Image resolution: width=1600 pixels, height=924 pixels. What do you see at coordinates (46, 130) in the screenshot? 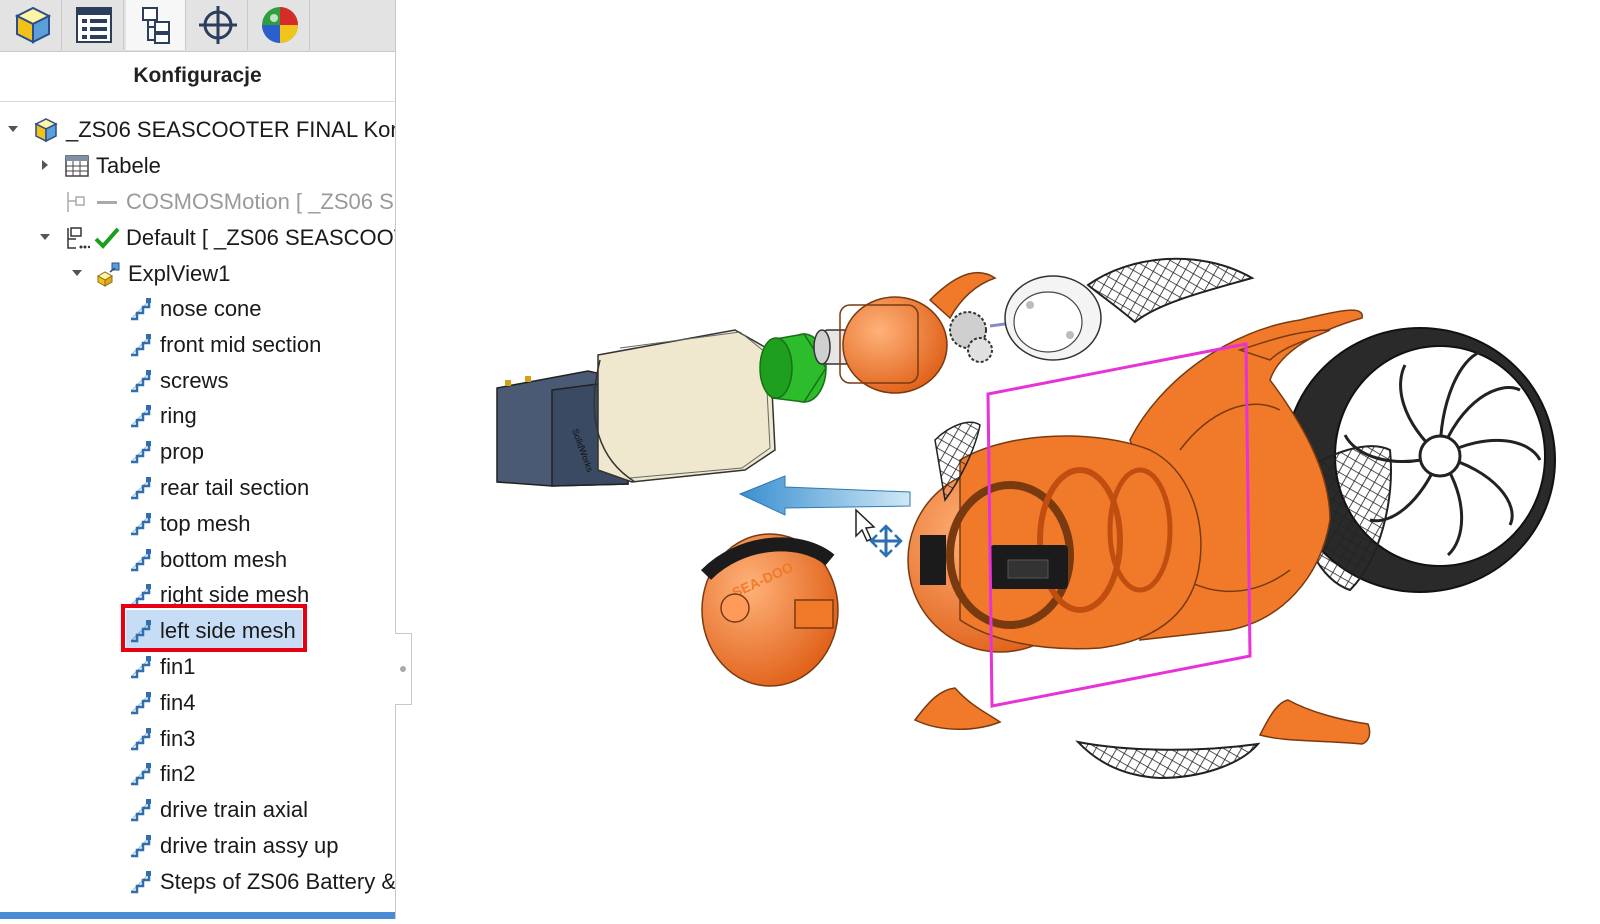
I see `assembly-icon` at bounding box center [46, 130].